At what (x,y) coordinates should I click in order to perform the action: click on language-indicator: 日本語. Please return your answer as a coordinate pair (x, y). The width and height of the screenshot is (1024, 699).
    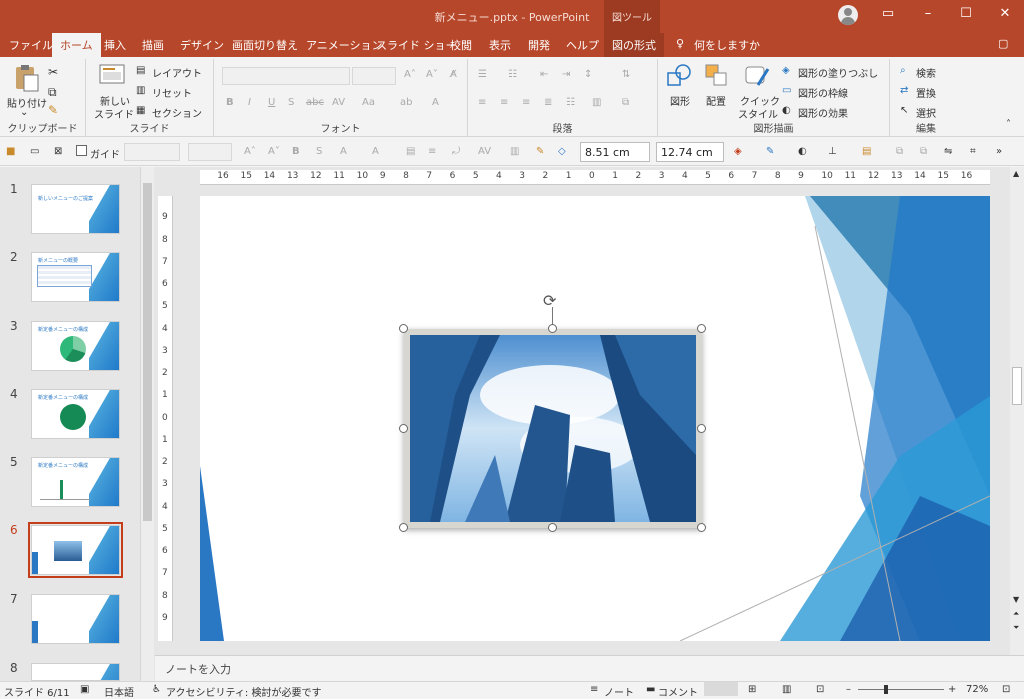
    Looking at the image, I should click on (119, 691).